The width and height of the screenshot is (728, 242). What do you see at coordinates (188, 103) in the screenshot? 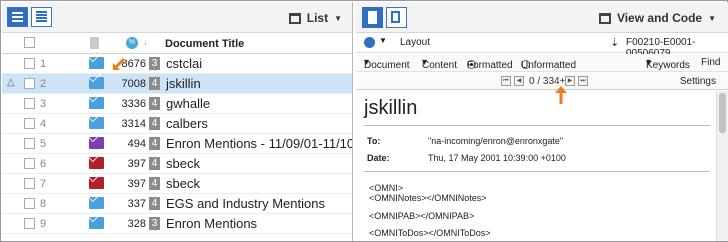
I see `document-title-cell: gwhalle` at bounding box center [188, 103].